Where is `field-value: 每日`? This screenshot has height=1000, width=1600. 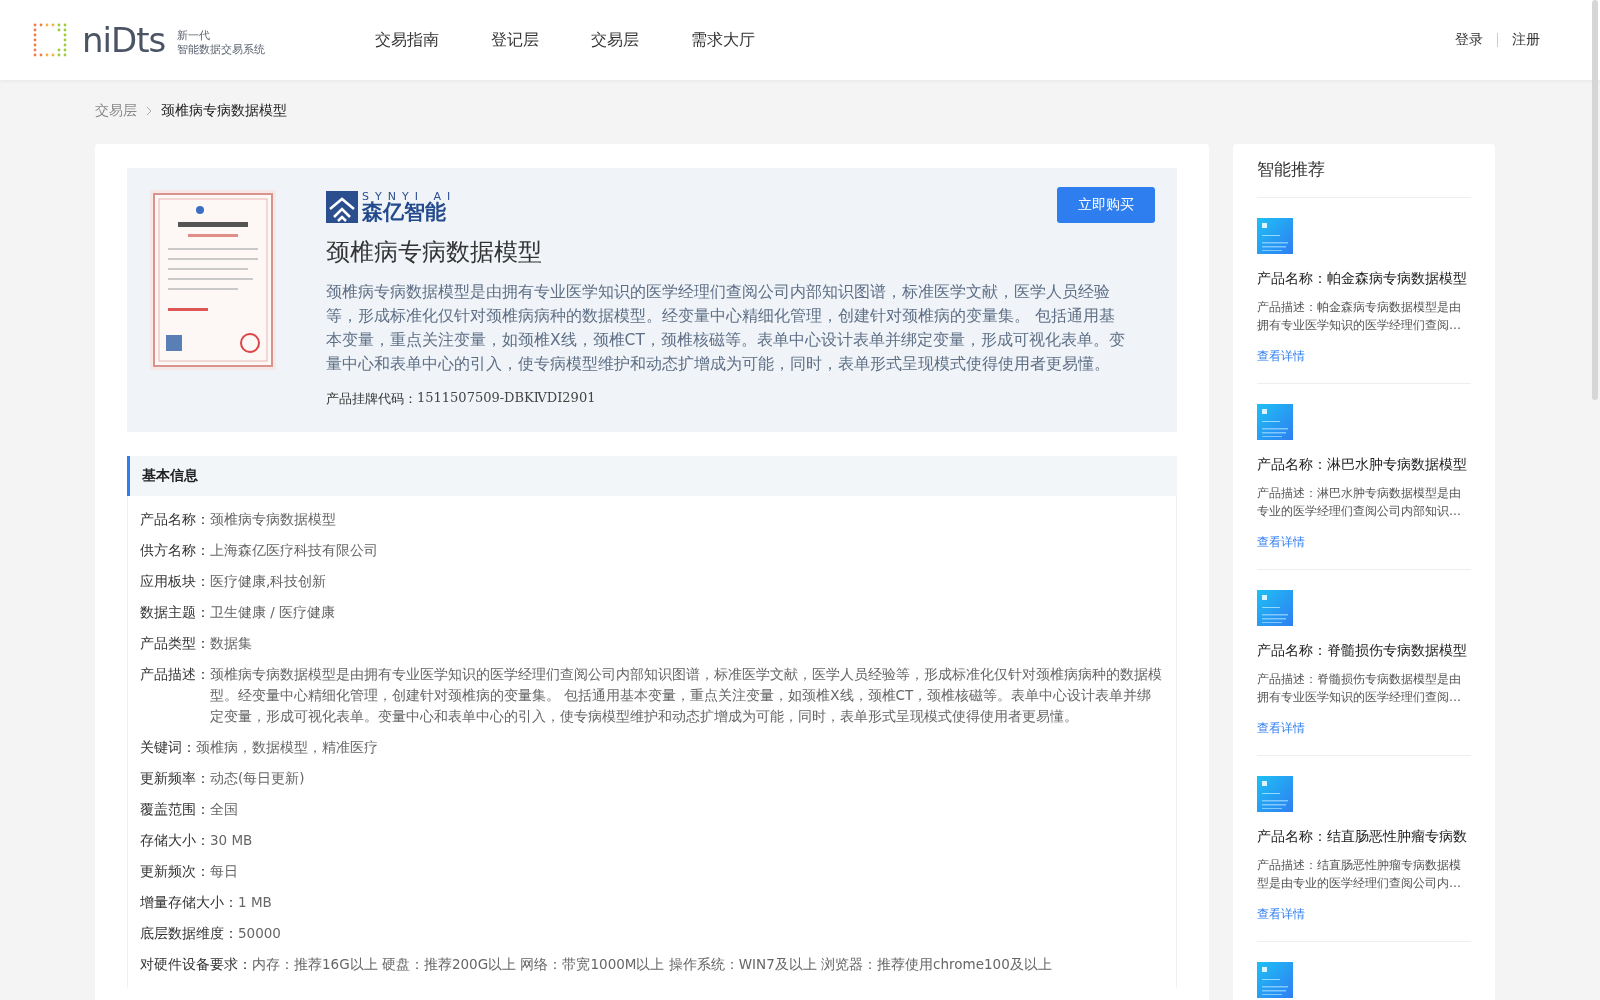 field-value: 每日 is located at coordinates (224, 871).